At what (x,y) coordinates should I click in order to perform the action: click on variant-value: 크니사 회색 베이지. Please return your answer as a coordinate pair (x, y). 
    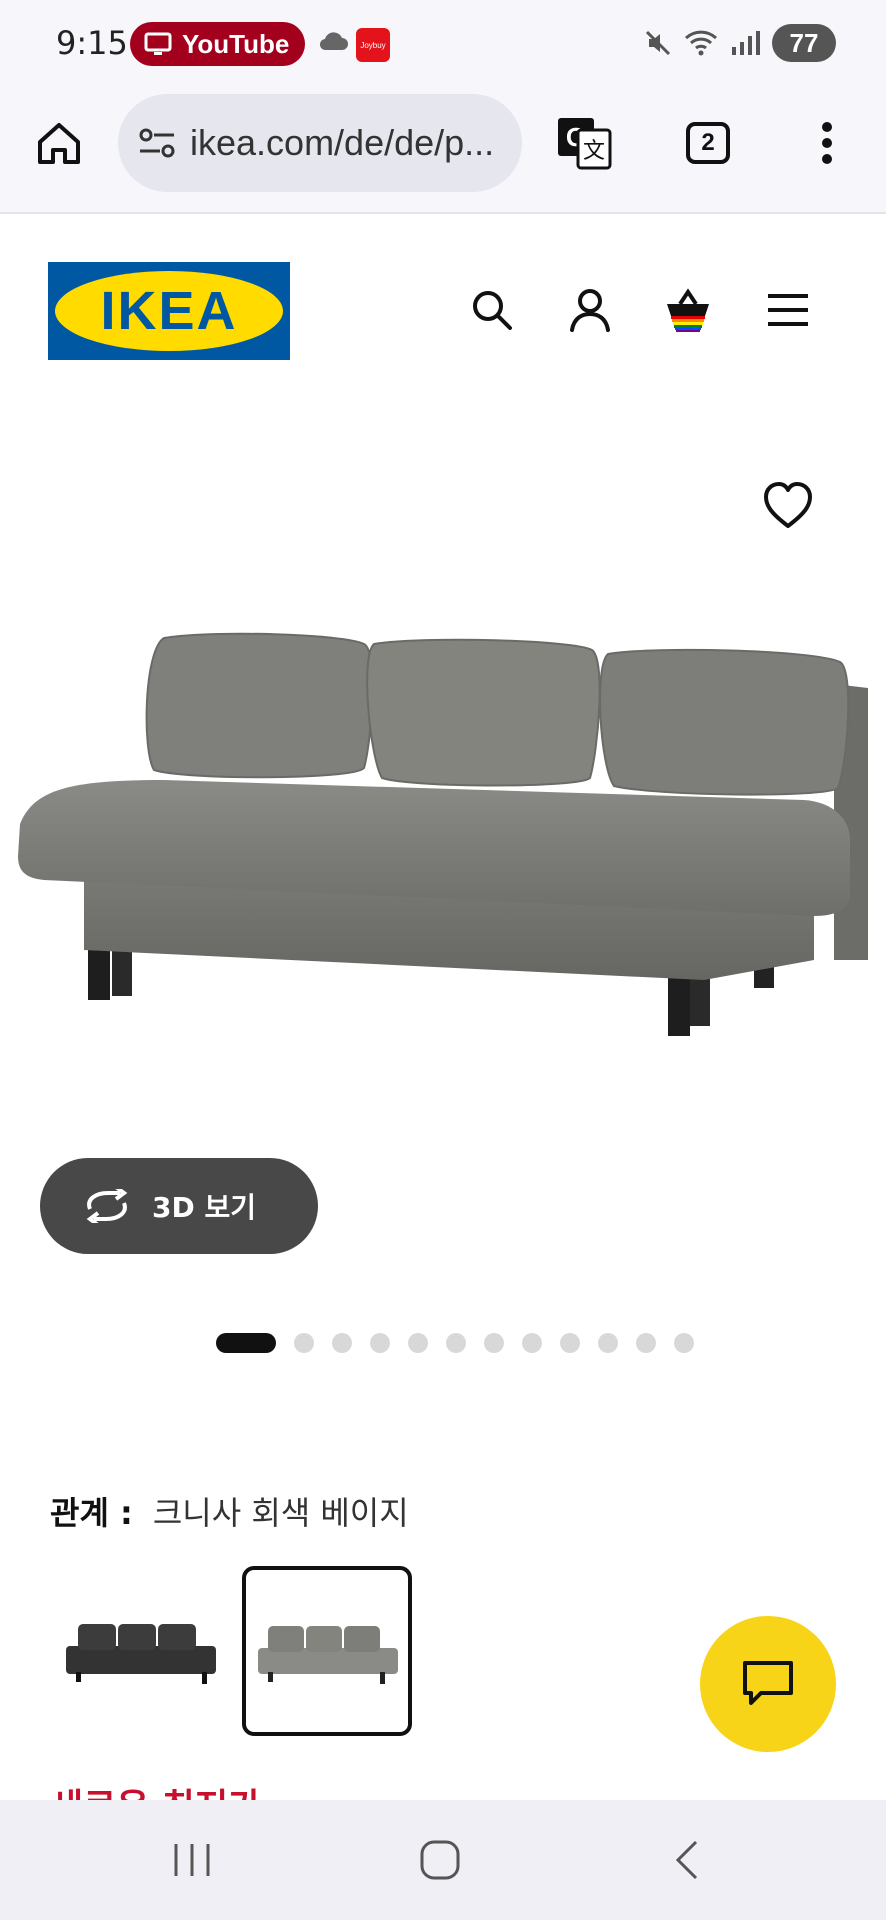
    Looking at the image, I should click on (280, 1513).